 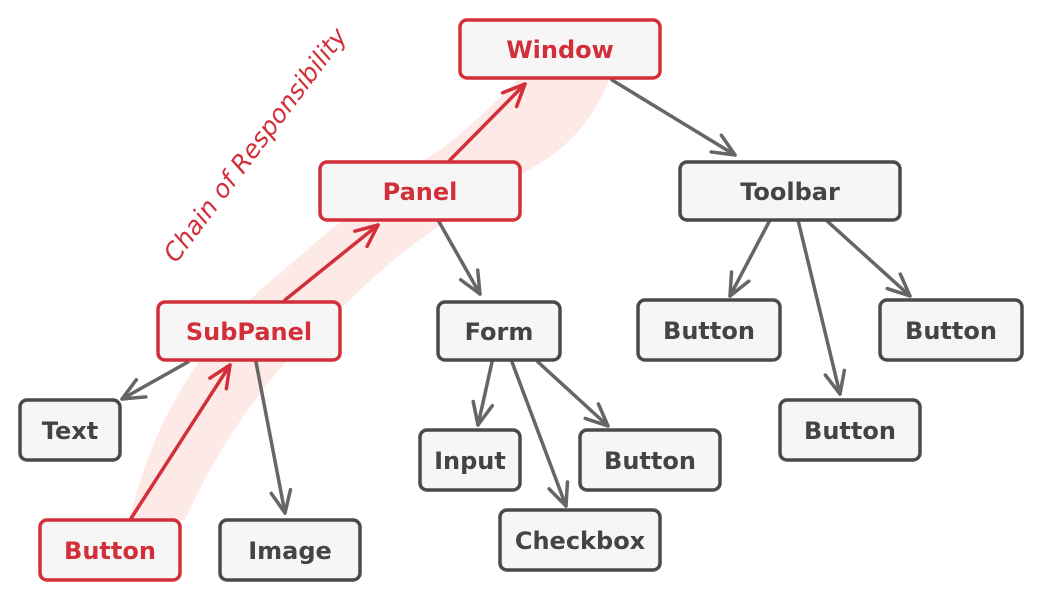 I want to click on node-toolbar: Toolbar, so click(x=790, y=191).